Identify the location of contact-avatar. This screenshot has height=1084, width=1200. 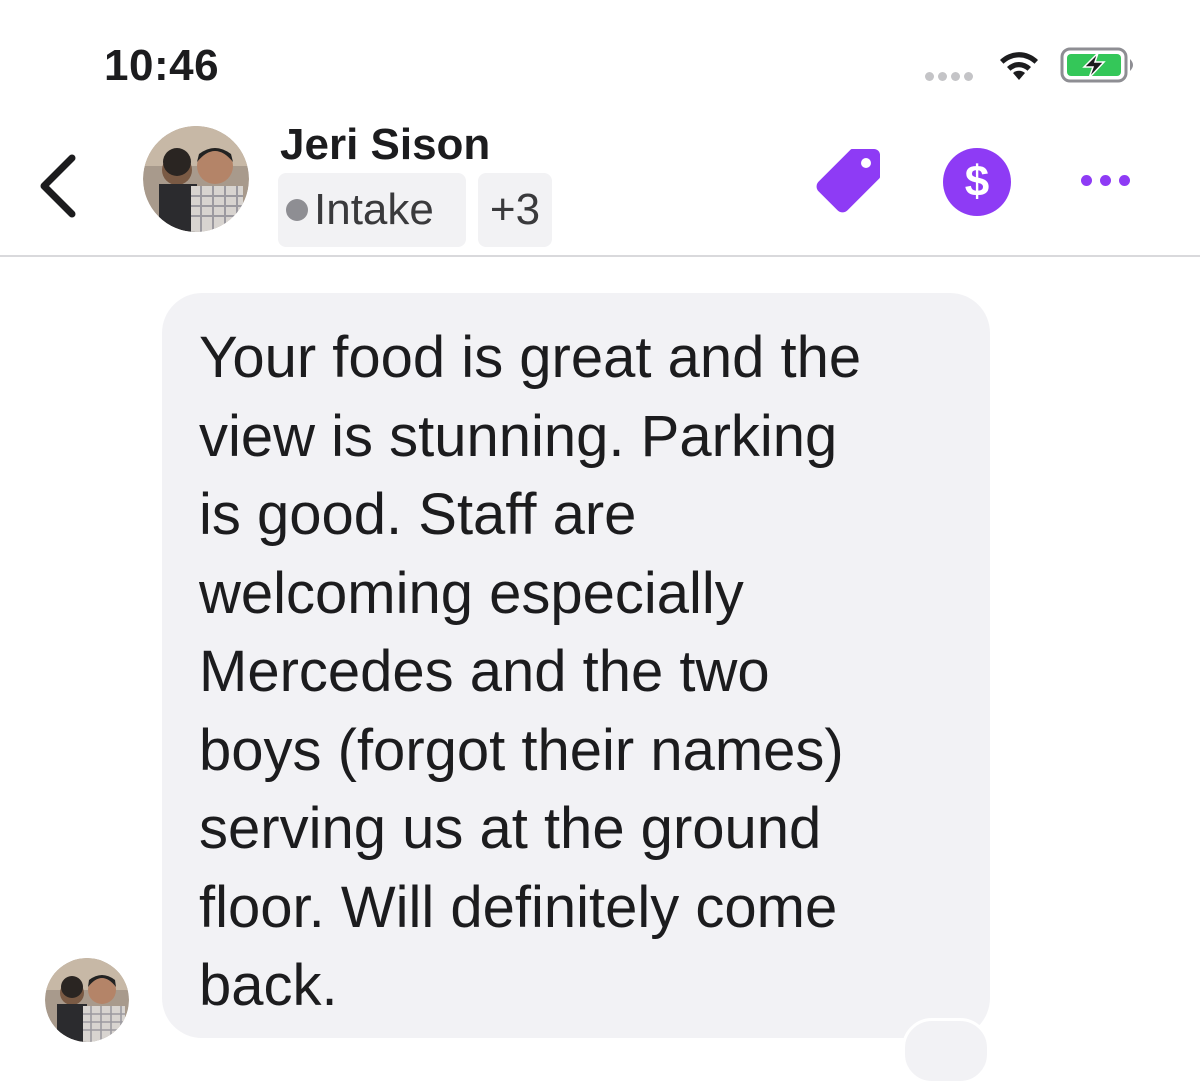
(196, 179).